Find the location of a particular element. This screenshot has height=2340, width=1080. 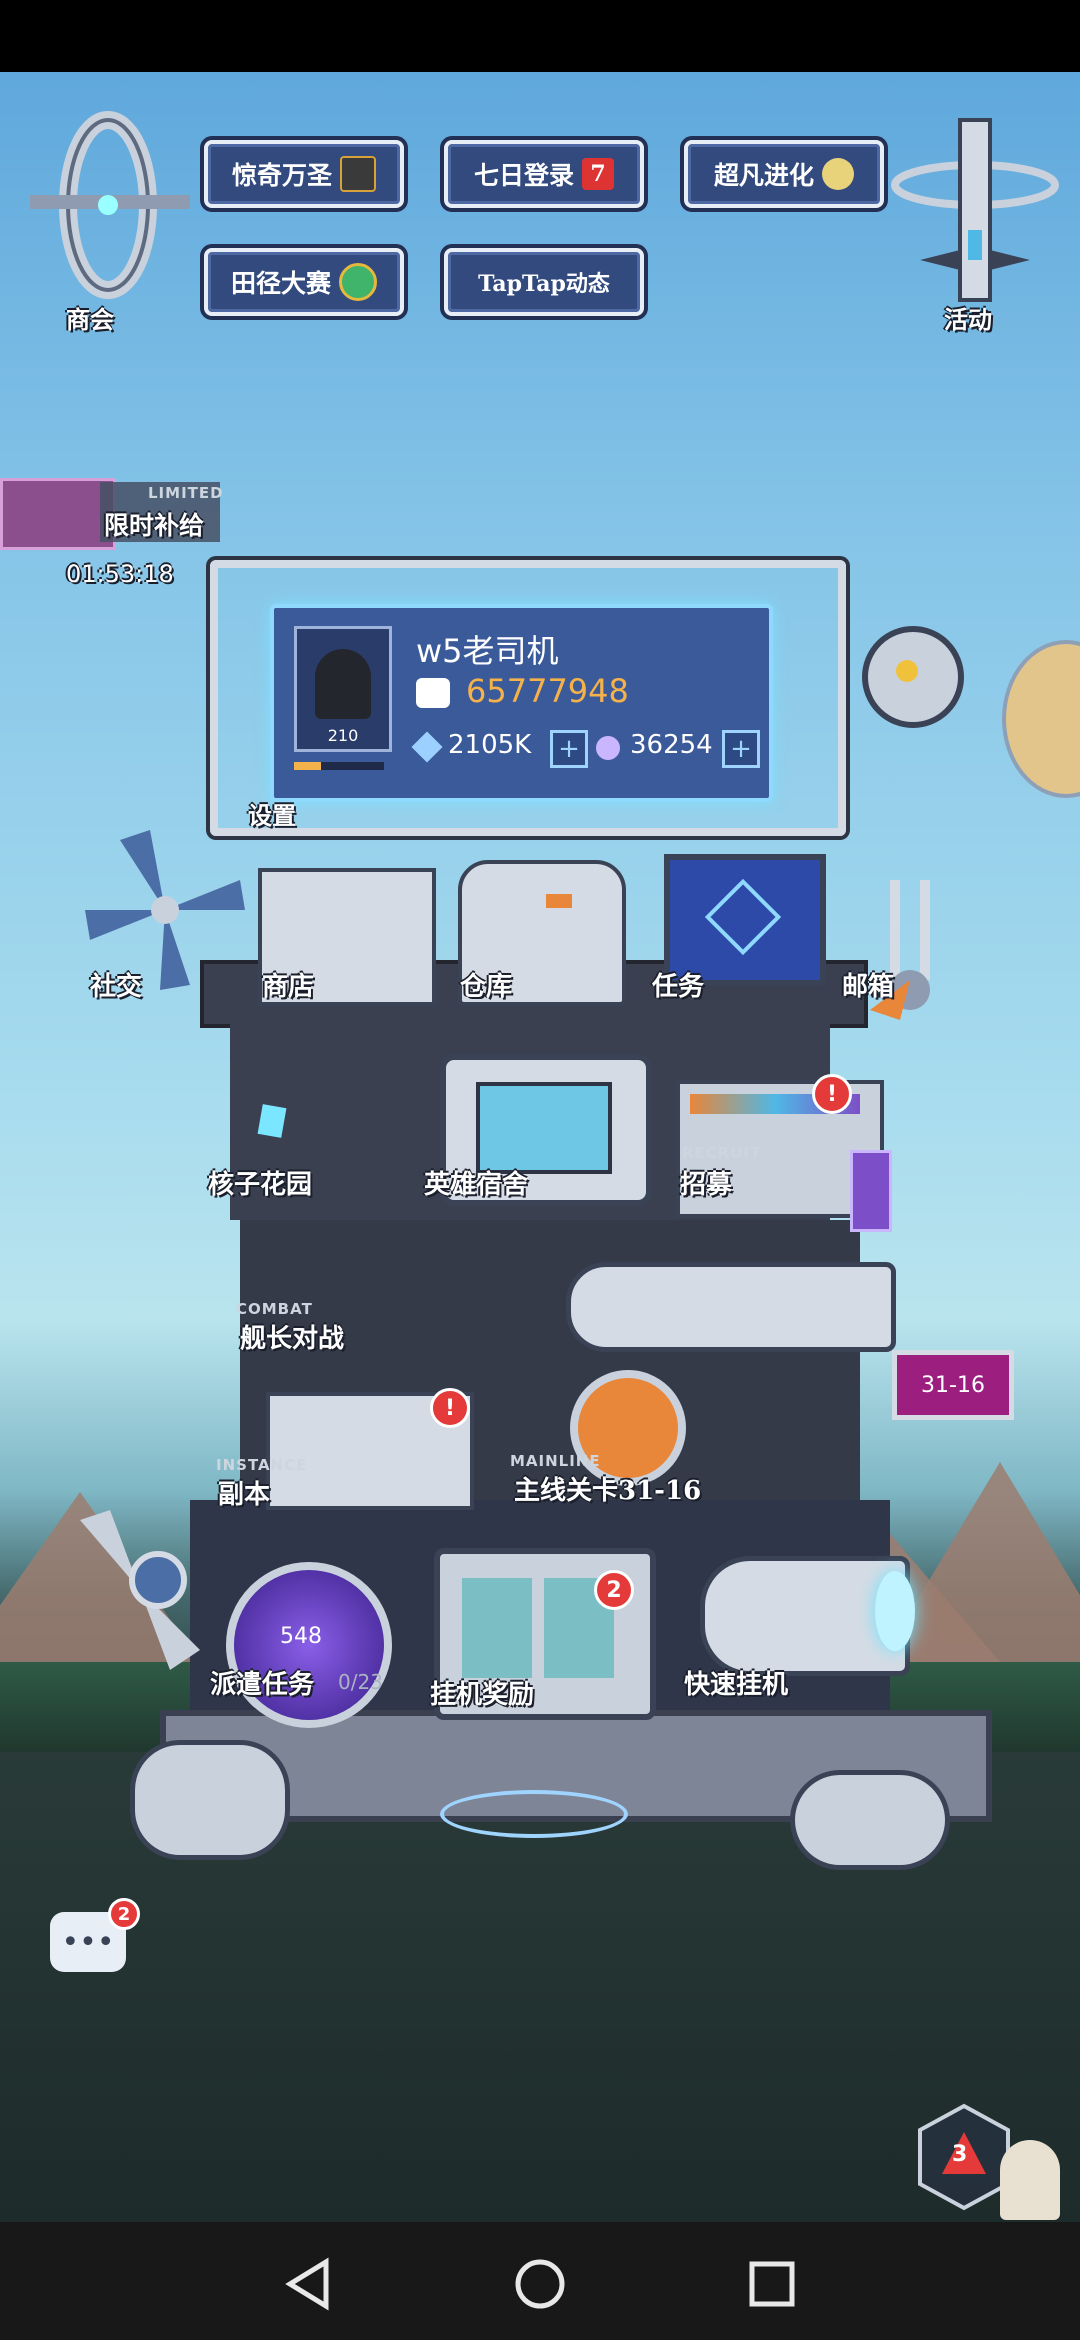

cannon-arm is located at coordinates (731, 1307).